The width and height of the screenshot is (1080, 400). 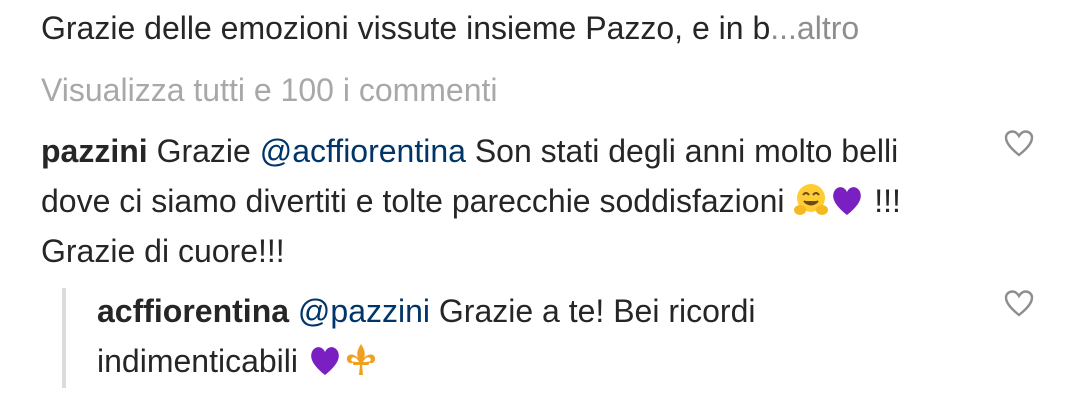 What do you see at coordinates (814, 28) in the screenshot?
I see `more-link: ...altro` at bounding box center [814, 28].